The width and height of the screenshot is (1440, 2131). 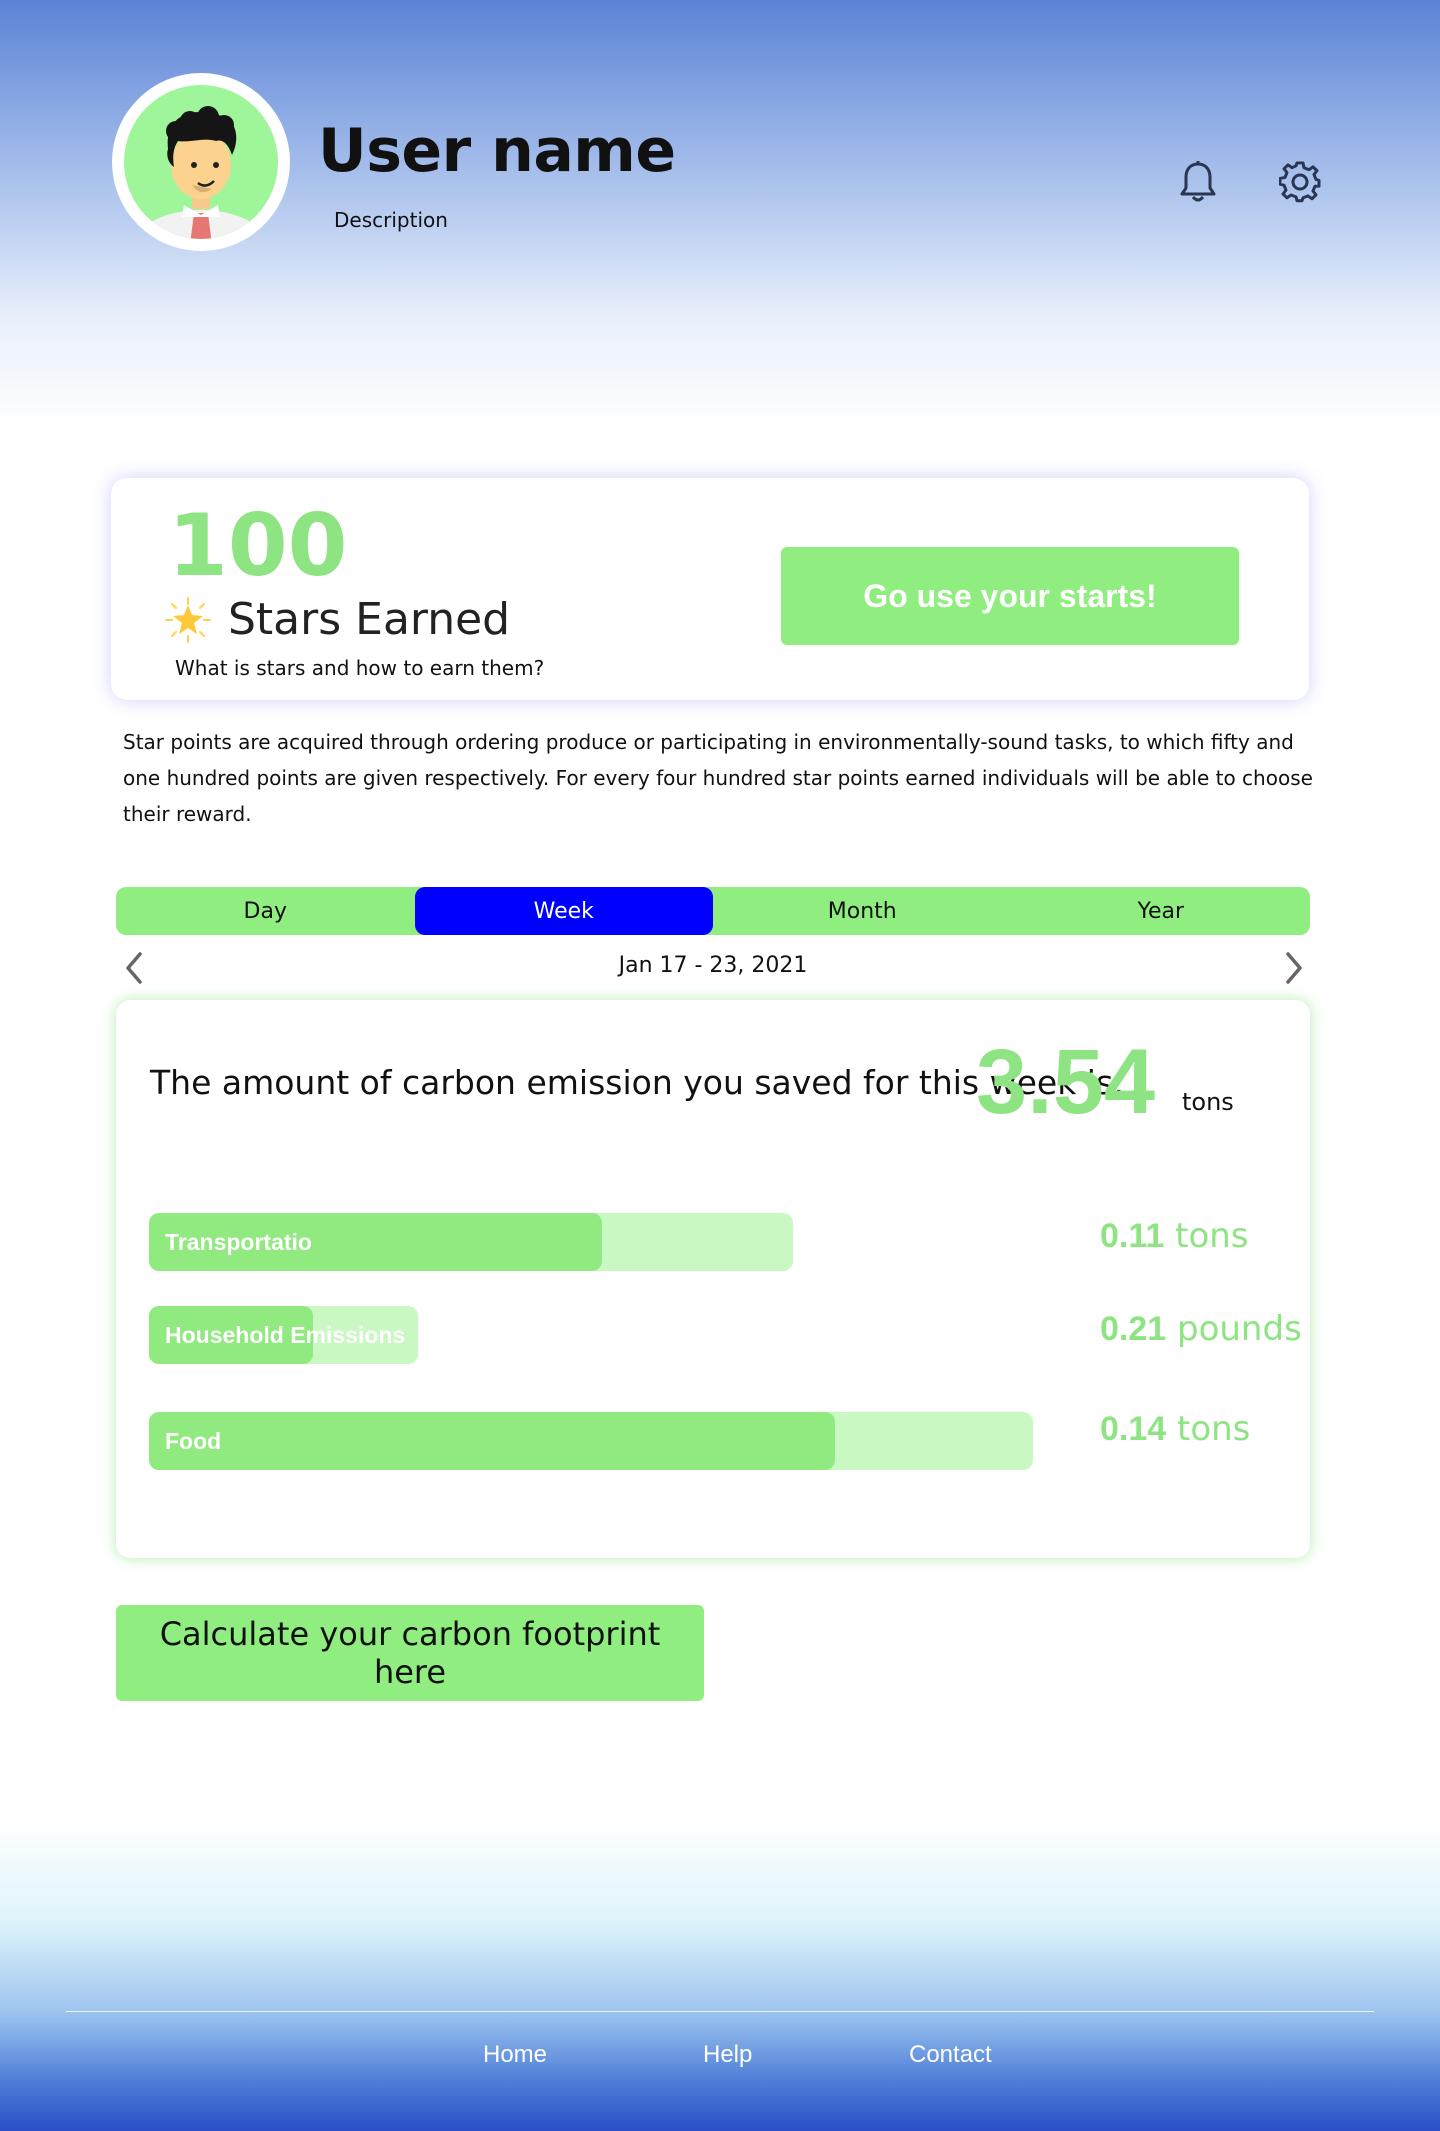 I want to click on category-amount: 0.21, so click(x=1133, y=1329).